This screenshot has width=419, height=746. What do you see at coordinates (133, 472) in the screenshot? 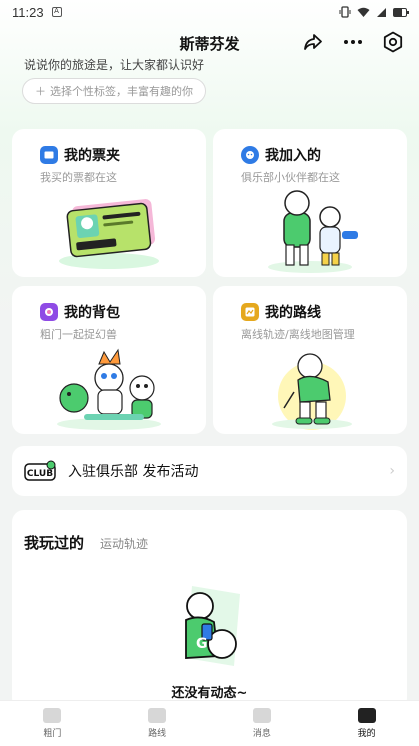
I see `club-entry-label: 入驻俱乐部 发布活动` at bounding box center [133, 472].